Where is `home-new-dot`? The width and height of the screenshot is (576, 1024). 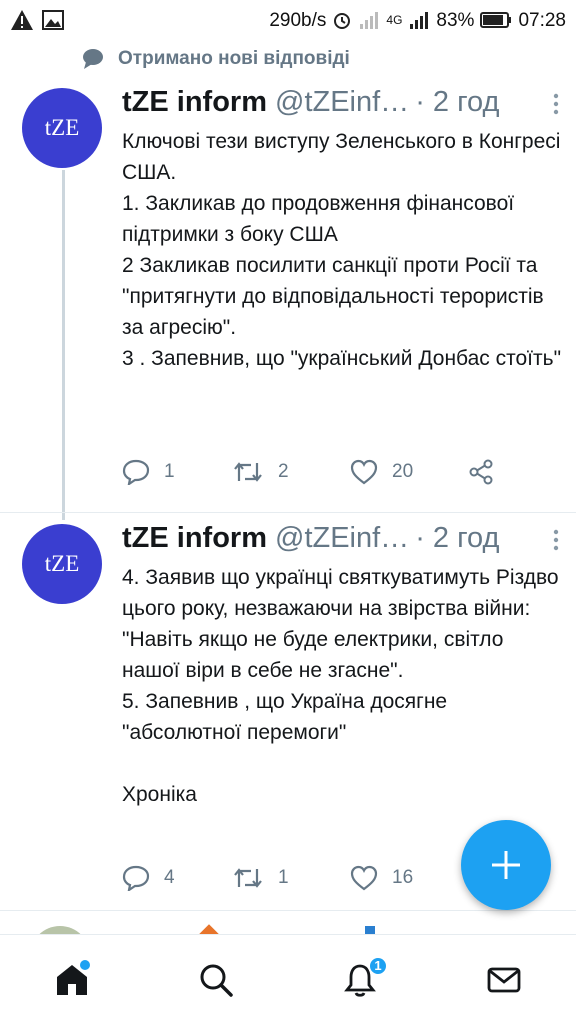
home-new-dot is located at coordinates (85, 964).